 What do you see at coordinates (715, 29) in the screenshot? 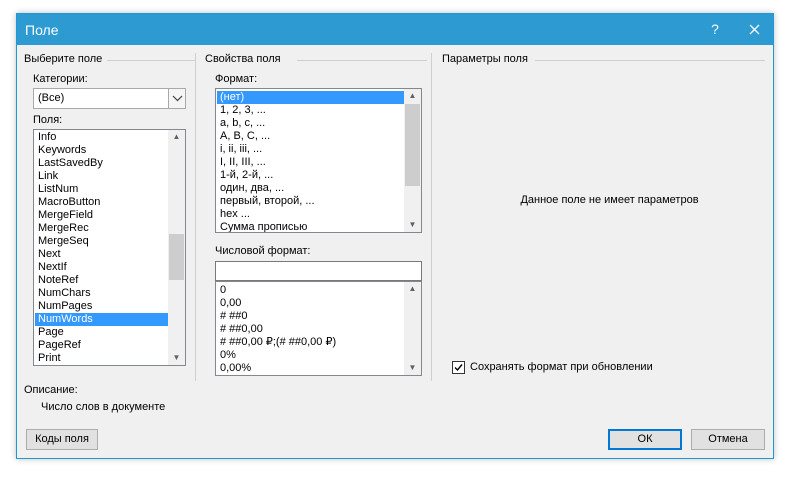
I see `help-button: ?` at bounding box center [715, 29].